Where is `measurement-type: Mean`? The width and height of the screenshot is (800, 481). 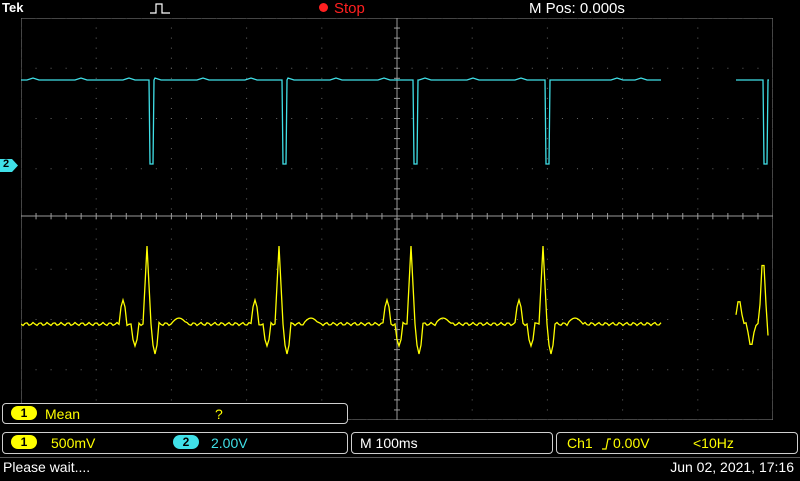 measurement-type: Mean is located at coordinates (63, 414).